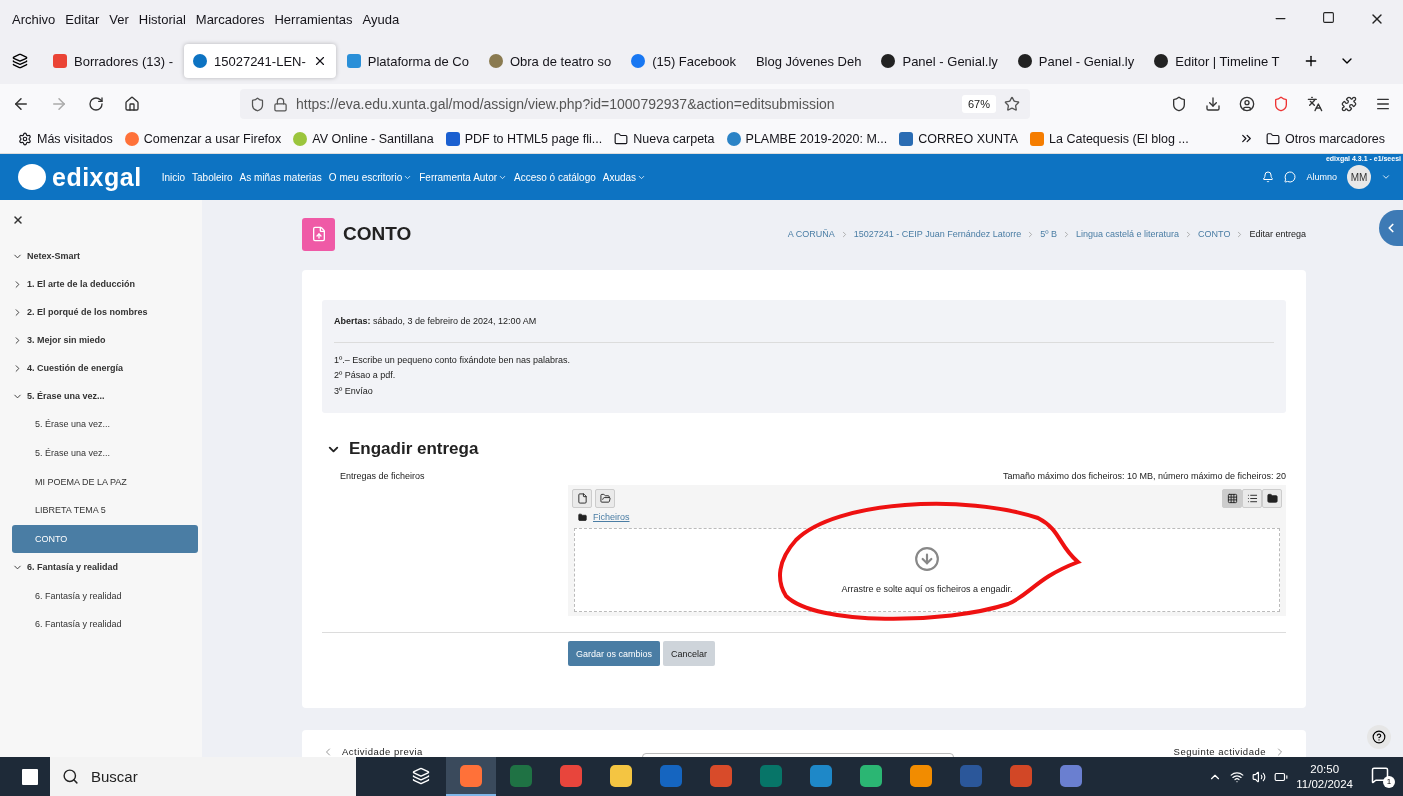 The image size is (1403, 796). Describe the element at coordinates (18, 220) in the screenshot. I see `close-icon` at that location.